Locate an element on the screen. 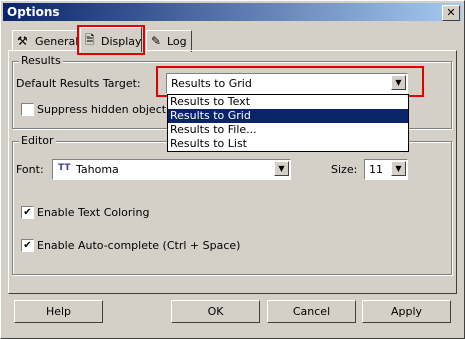 The height and width of the screenshot is (339, 465). size-combo: 11 ▼ is located at coordinates (386, 169).